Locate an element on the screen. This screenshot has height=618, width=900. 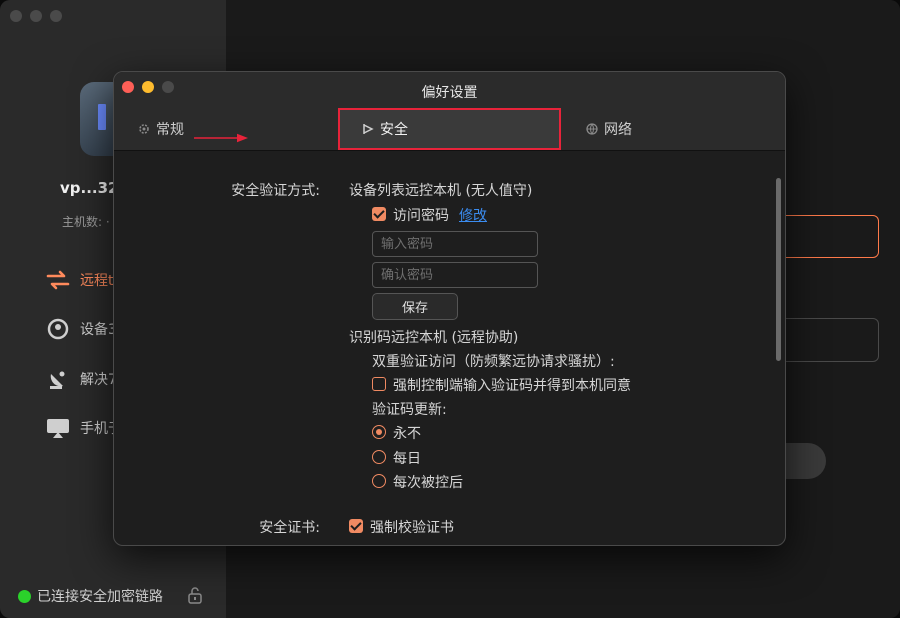
access-password-label: 访问密码 is located at coordinates (421, 216).